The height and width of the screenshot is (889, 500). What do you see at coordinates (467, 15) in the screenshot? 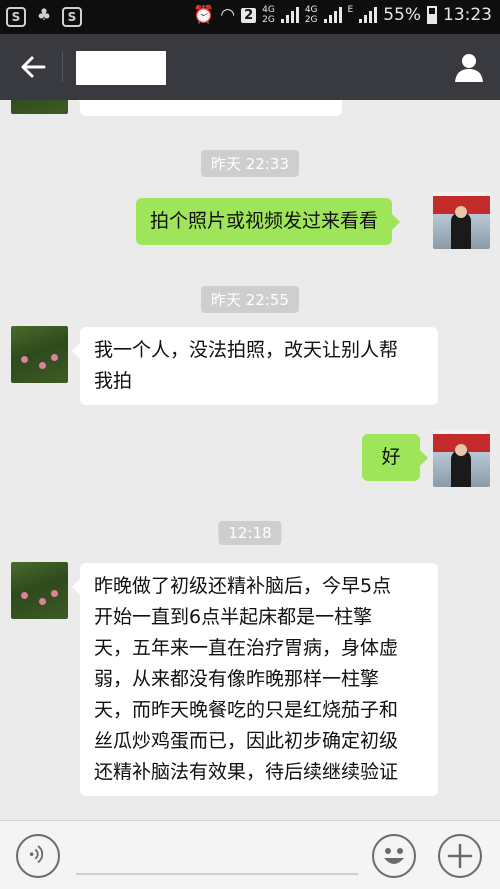
I see `clock: 13:23` at bounding box center [467, 15].